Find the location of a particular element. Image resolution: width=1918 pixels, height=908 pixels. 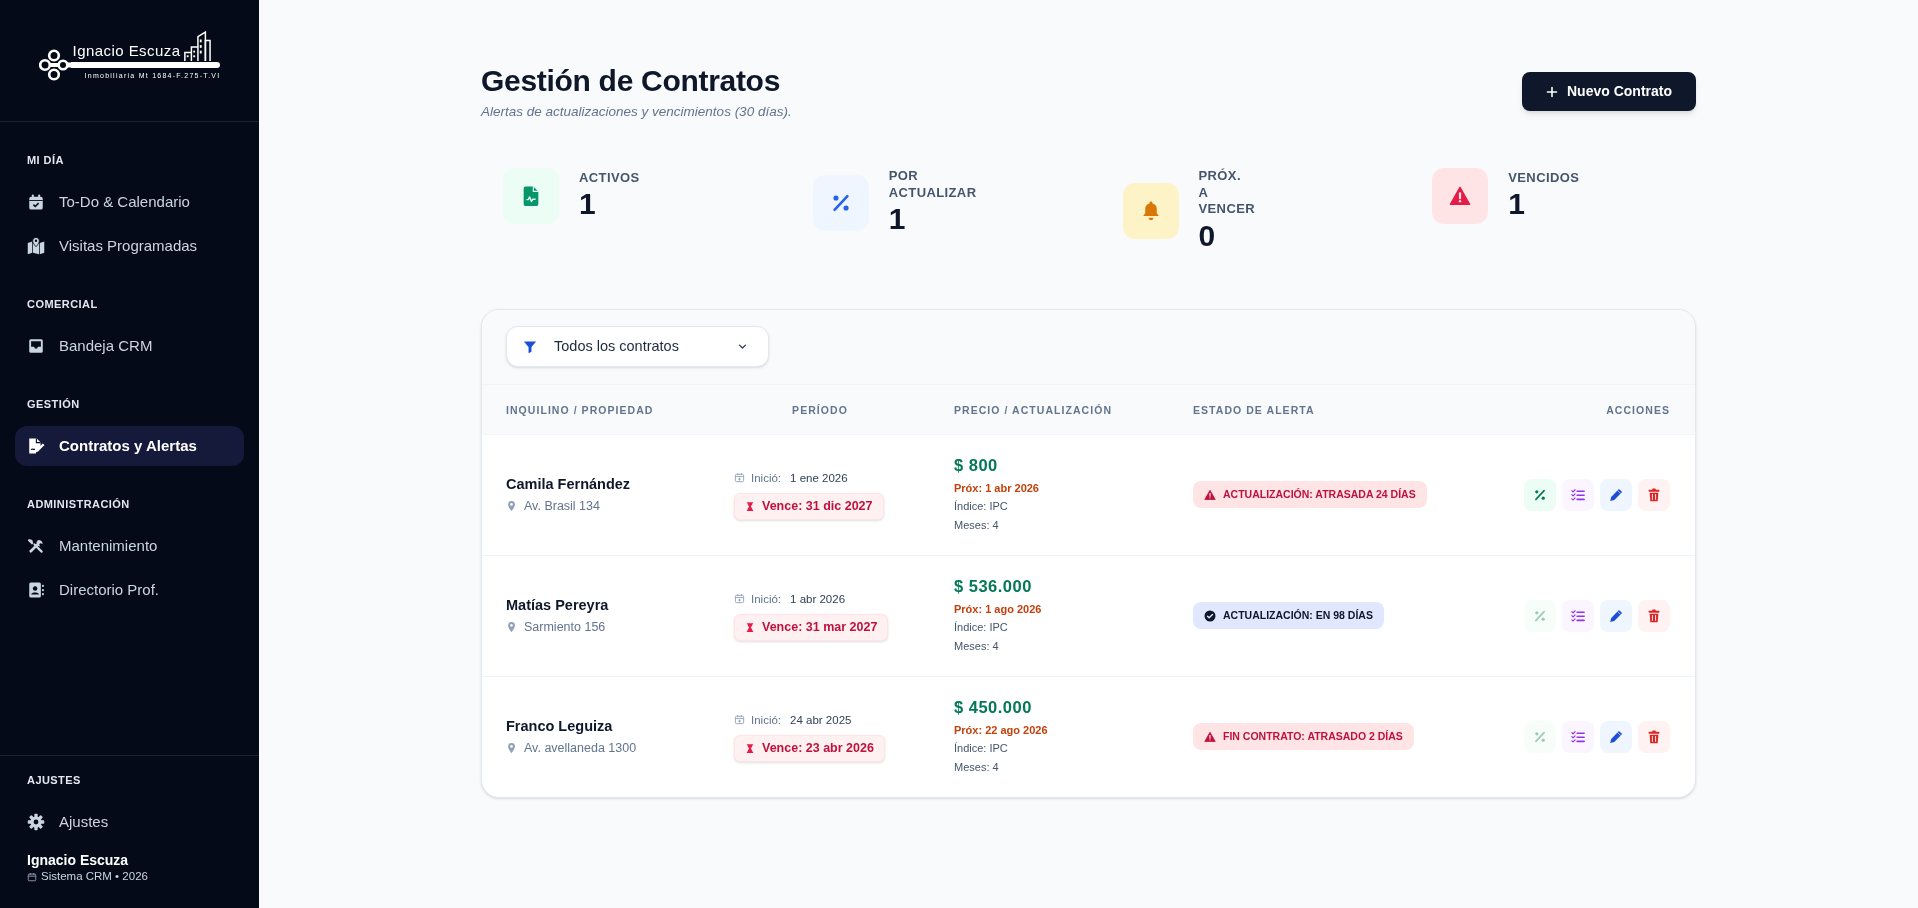

section-label: ADMINISTRACIÓN is located at coordinates (78, 504).